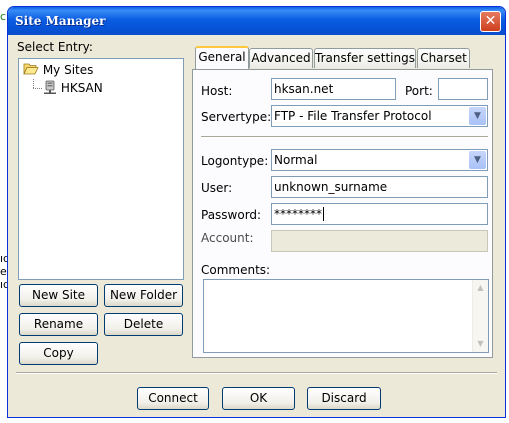 This screenshot has width=509, height=423. I want to click on logontype-select: Normal ▼, so click(379, 160).